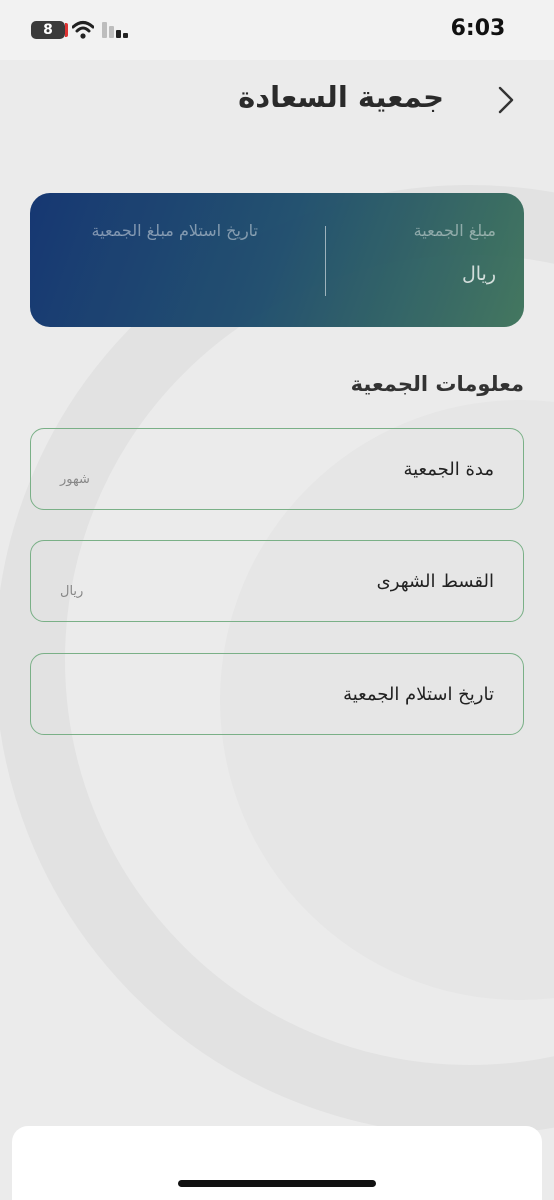 This screenshot has height=1200, width=554. I want to click on card-divider, so click(325, 261).